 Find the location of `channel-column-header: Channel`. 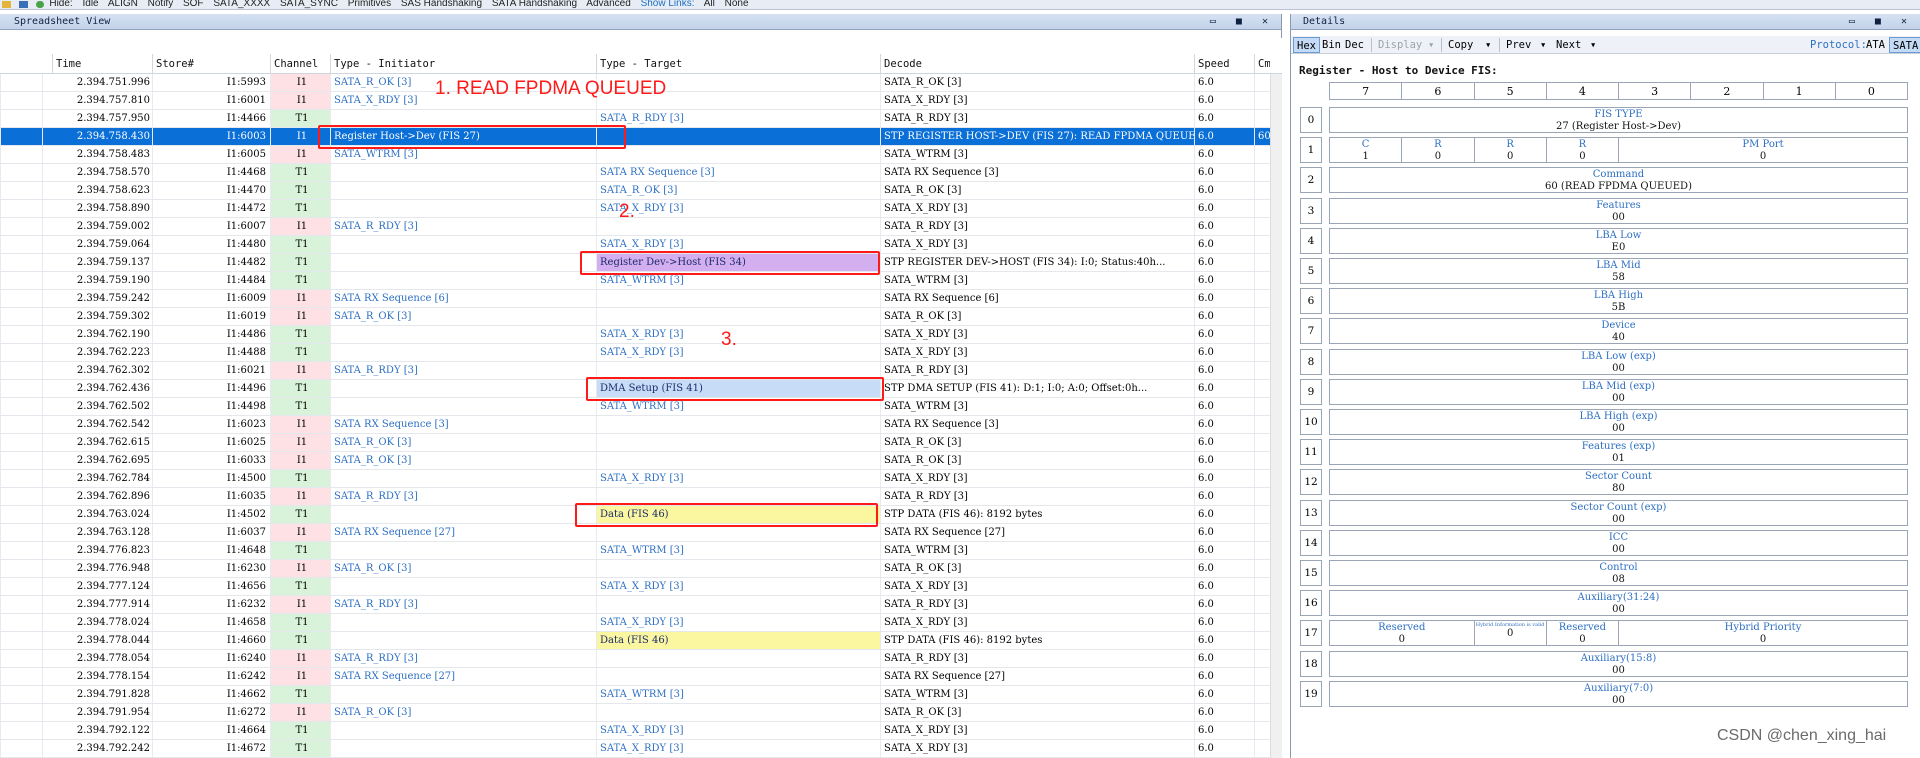

channel-column-header: Channel is located at coordinates (300, 64).